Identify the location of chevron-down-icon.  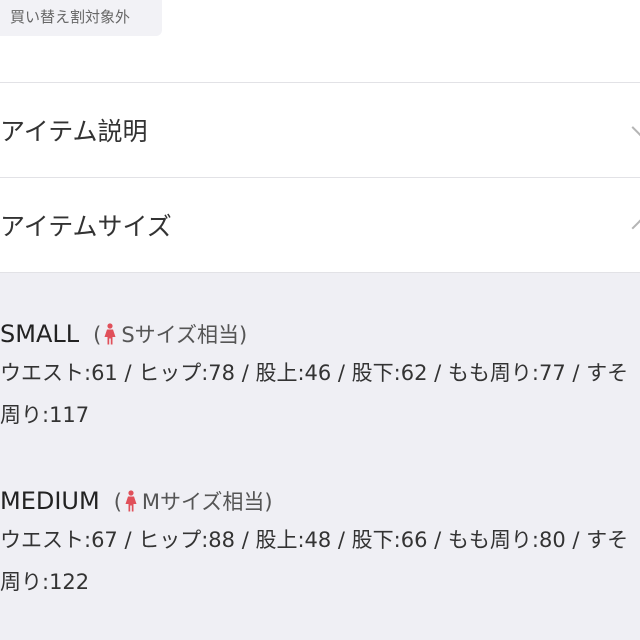
(635, 128).